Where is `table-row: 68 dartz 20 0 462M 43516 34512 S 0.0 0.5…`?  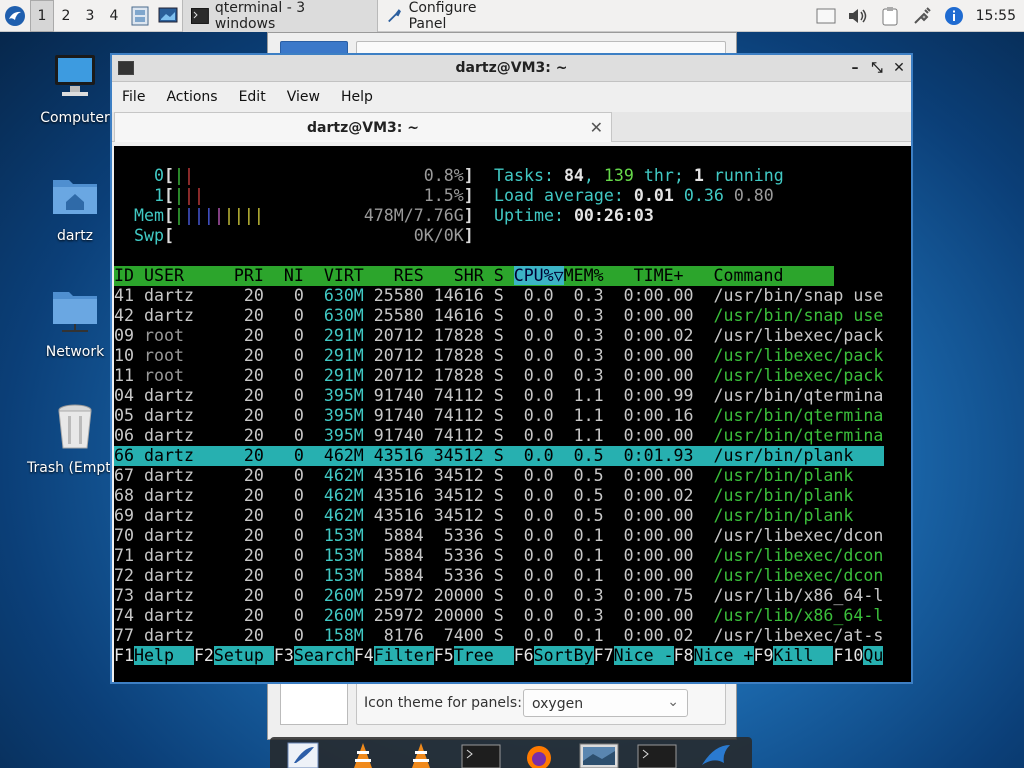 table-row: 68 dartz 20 0 462M 43516 34512 S 0.0 0.5… is located at coordinates (483, 496).